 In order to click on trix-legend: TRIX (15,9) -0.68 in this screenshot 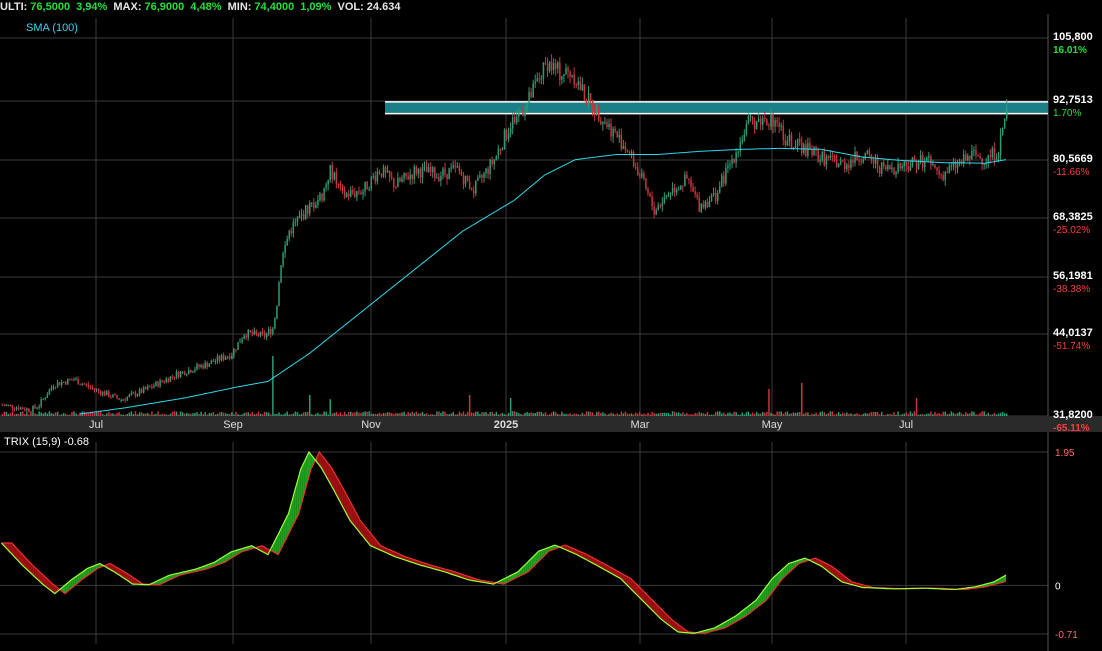, I will do `click(46, 442)`.